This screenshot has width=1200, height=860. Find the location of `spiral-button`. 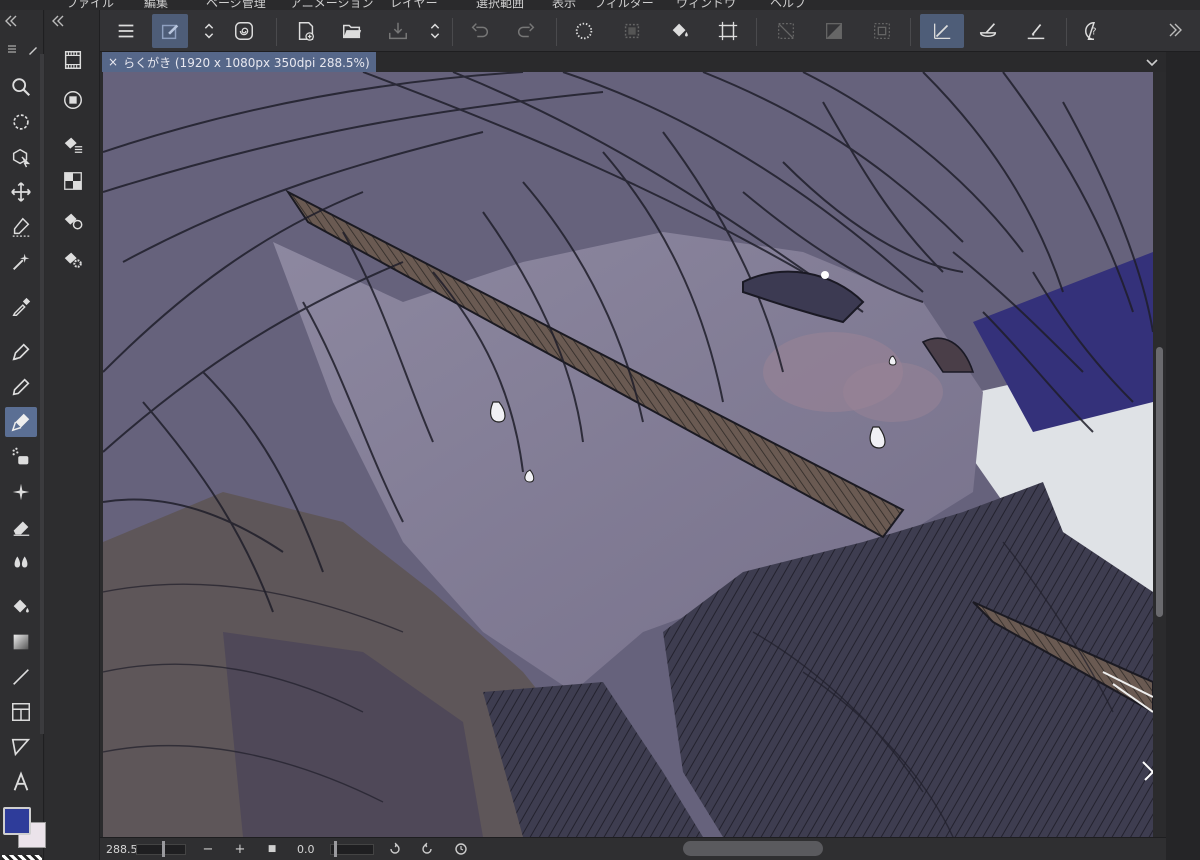

spiral-button is located at coordinates (244, 31).